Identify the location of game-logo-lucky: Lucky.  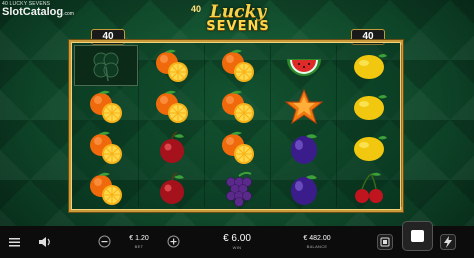
(238, 12).